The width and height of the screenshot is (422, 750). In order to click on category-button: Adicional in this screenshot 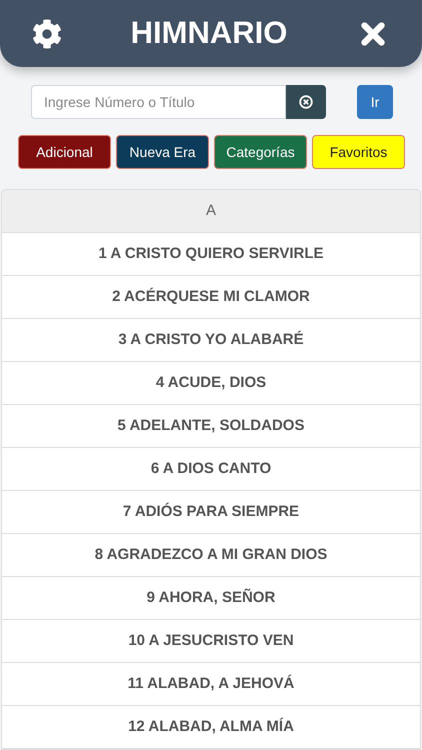, I will do `click(64, 152)`.